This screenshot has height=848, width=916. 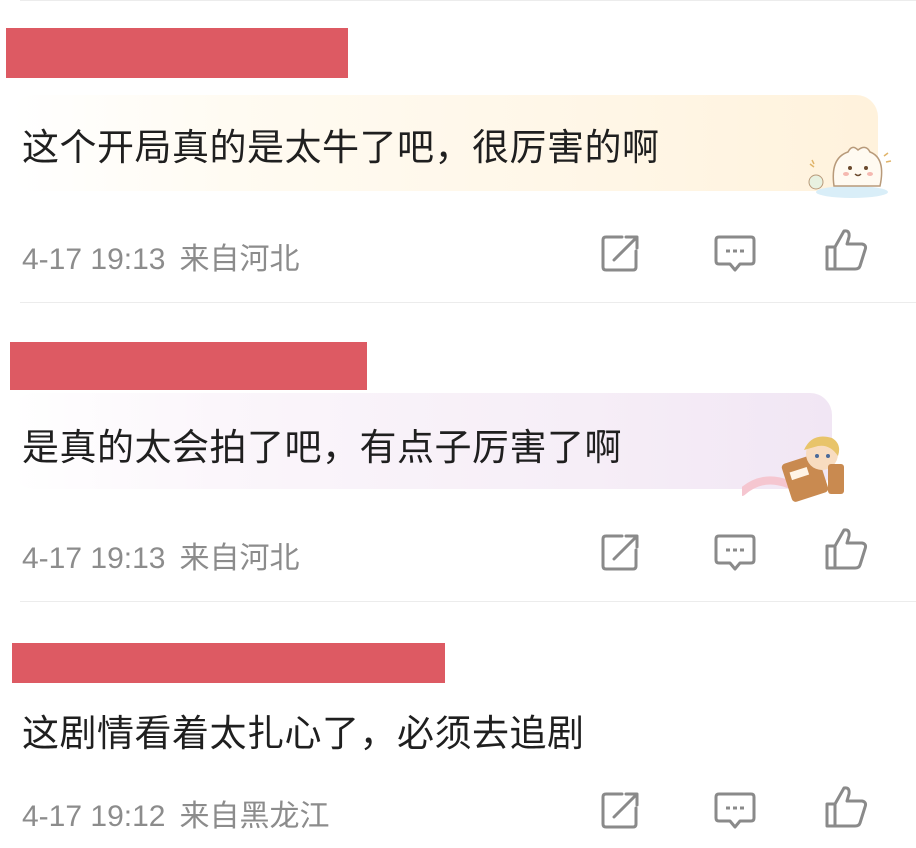 What do you see at coordinates (468, 0) in the screenshot?
I see `top-divider` at bounding box center [468, 0].